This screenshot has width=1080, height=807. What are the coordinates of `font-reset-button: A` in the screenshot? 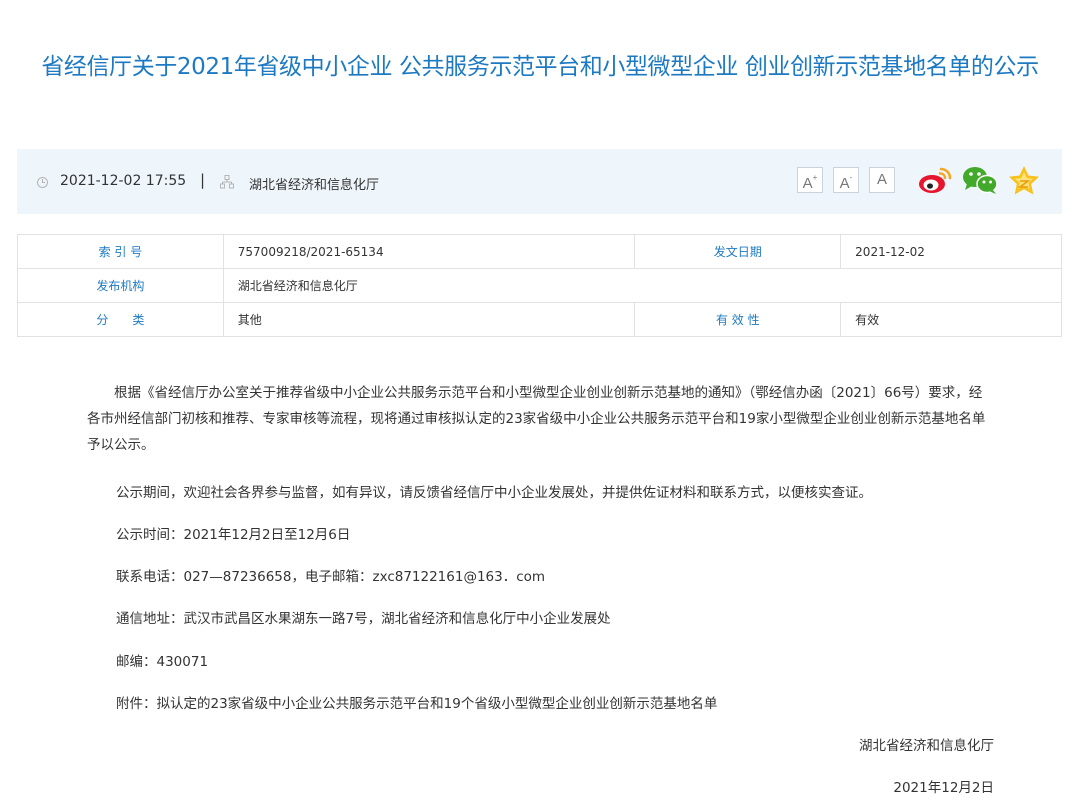 It's located at (882, 180).